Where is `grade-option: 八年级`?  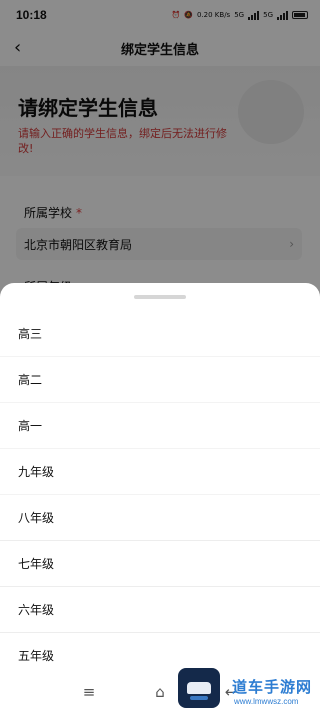 grade-option: 八年级 is located at coordinates (160, 518).